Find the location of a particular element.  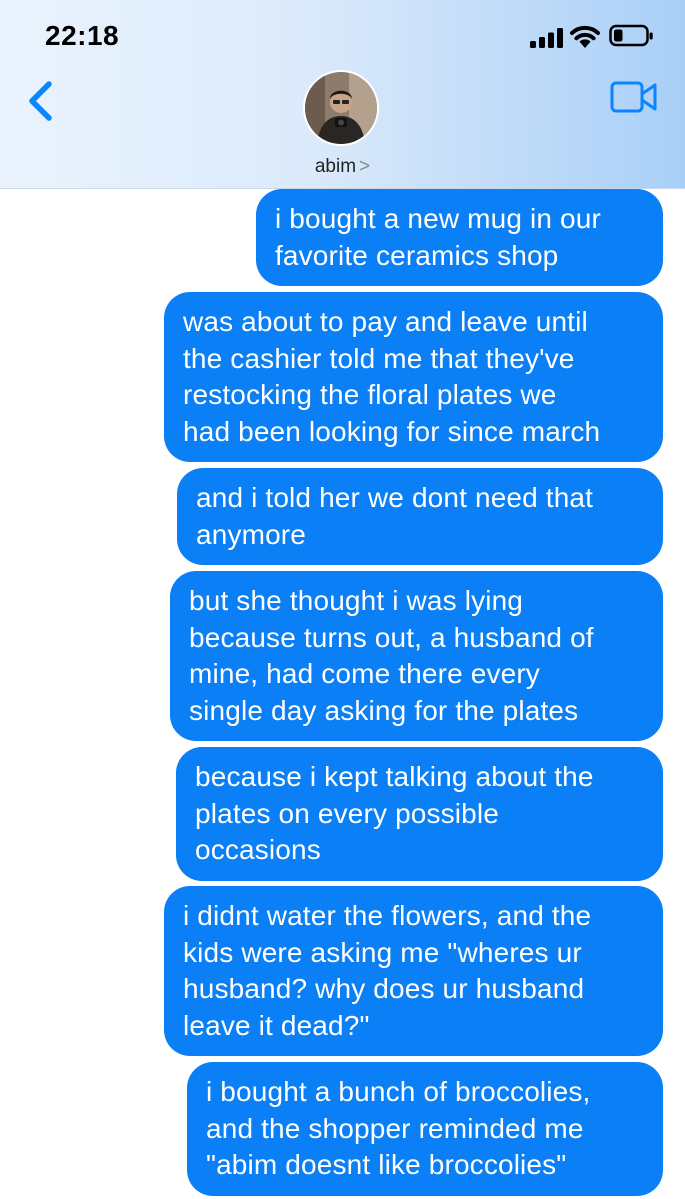

video-call-button is located at coordinates (634, 97).